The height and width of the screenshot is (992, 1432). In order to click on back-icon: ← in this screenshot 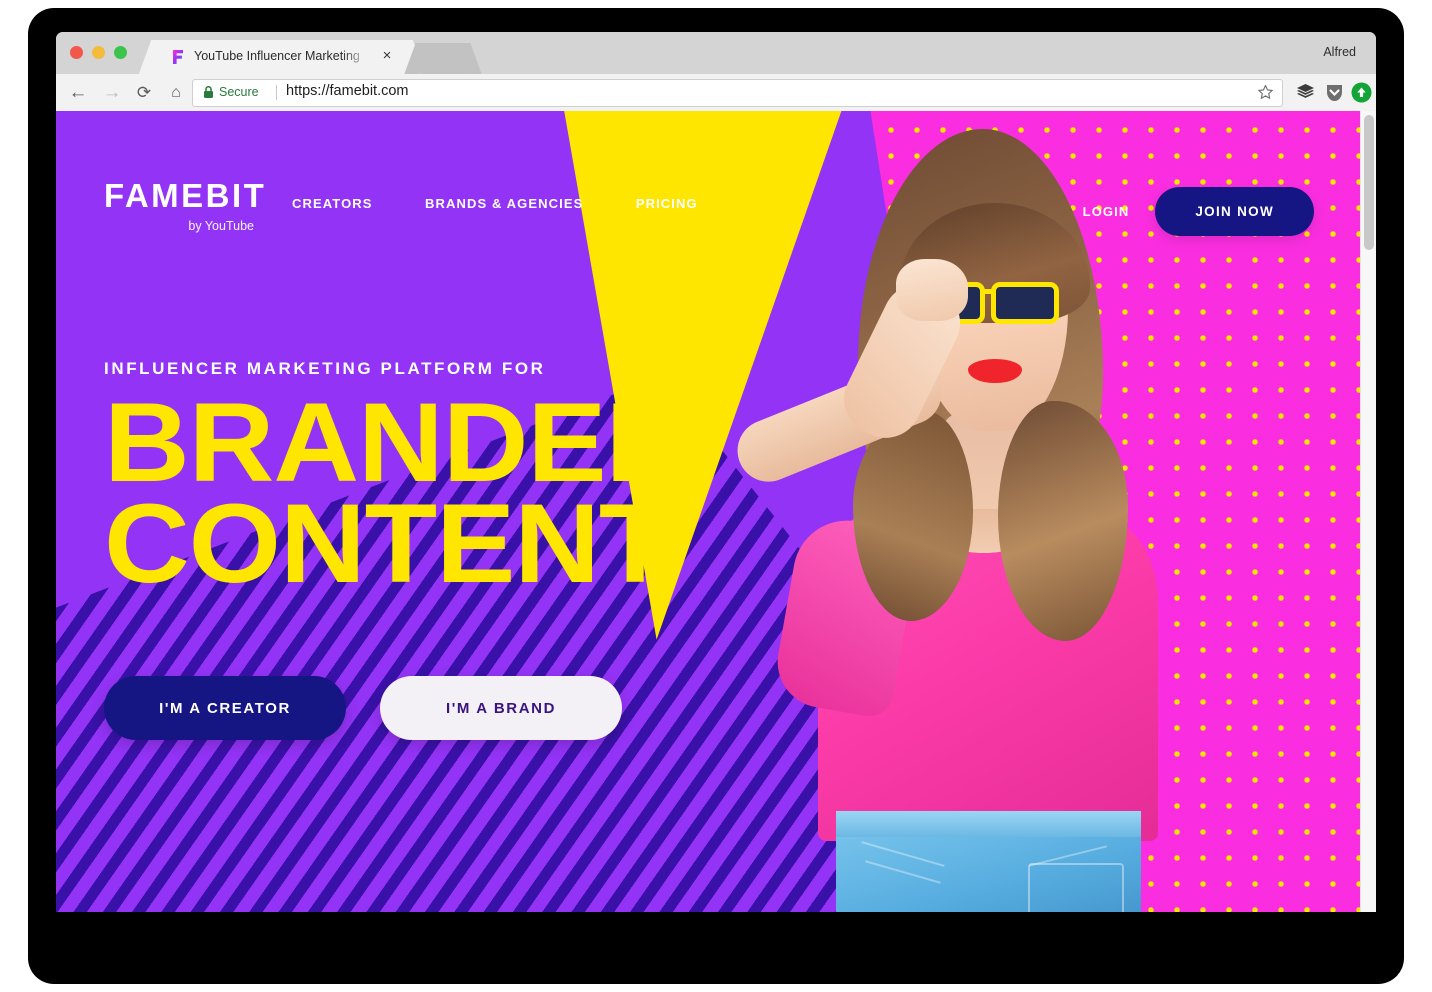, I will do `click(78, 93)`.